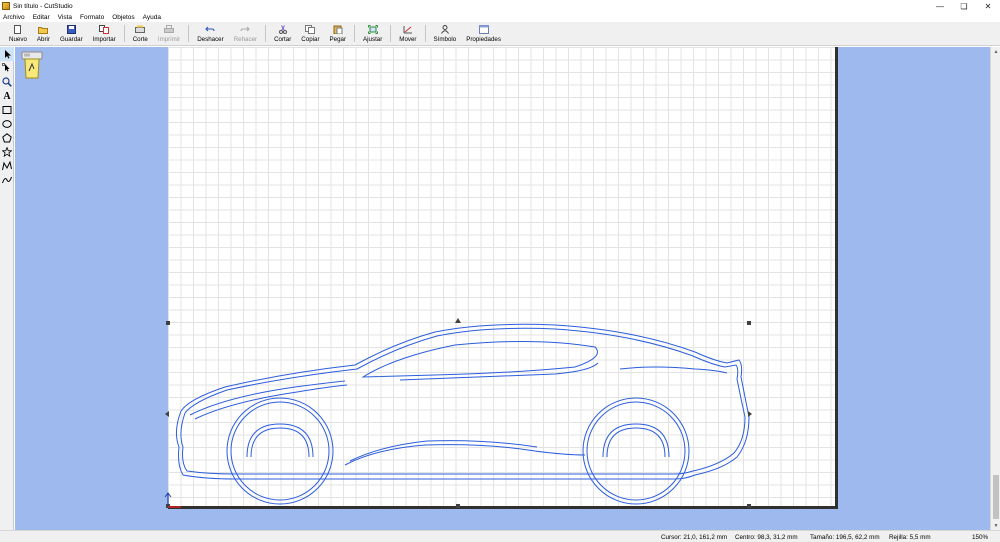 The height and width of the screenshot is (542, 1000). Describe the element at coordinates (6, 6) in the screenshot. I see `app-icon` at that location.